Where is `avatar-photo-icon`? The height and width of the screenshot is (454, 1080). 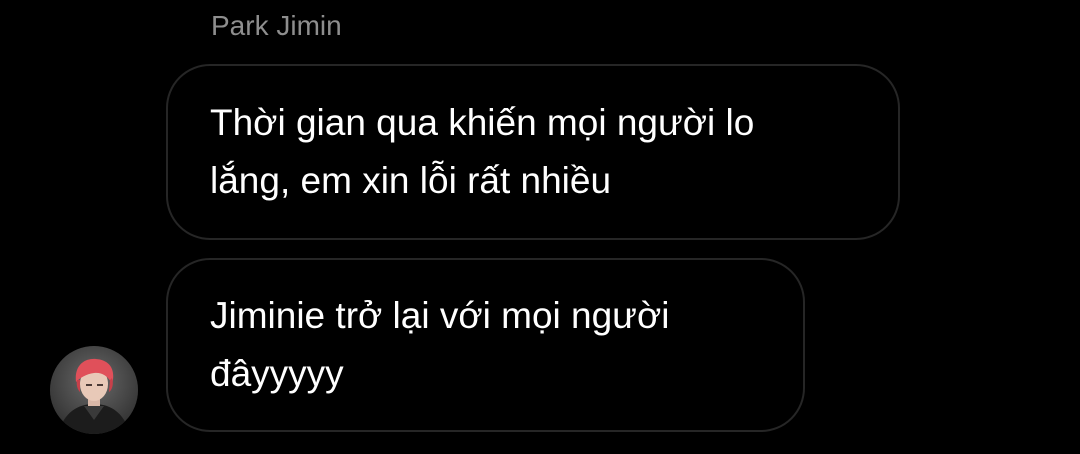
avatar-photo-icon is located at coordinates (94, 390).